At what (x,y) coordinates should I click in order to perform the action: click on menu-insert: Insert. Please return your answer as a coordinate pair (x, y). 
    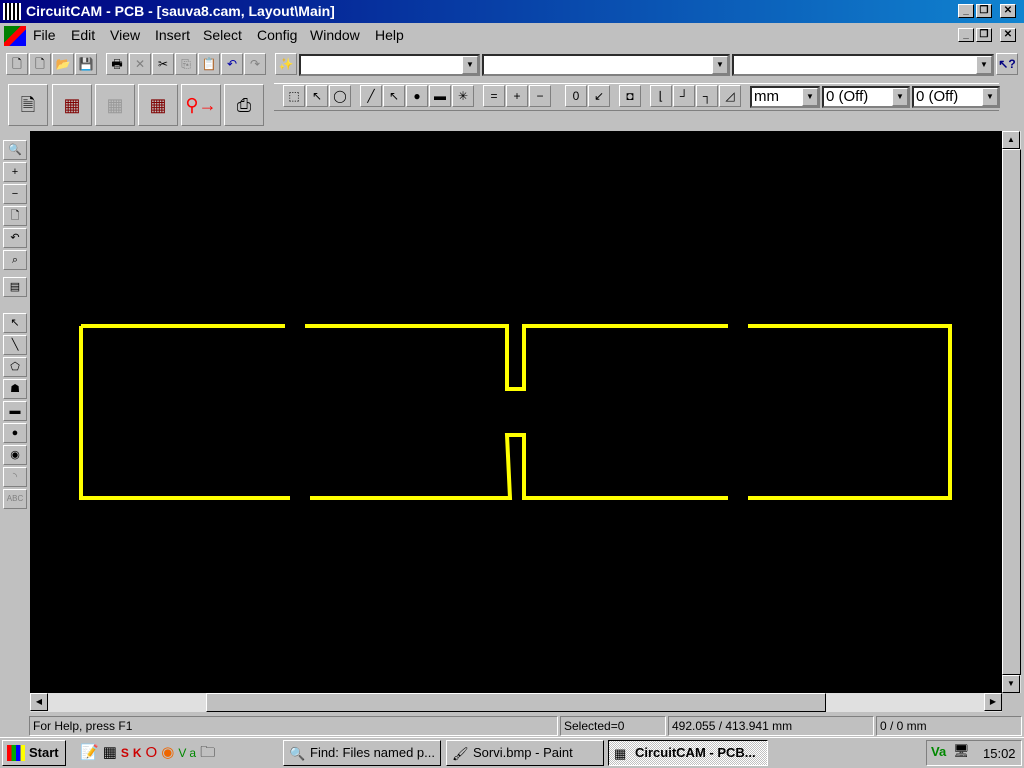
    Looking at the image, I should click on (172, 35).